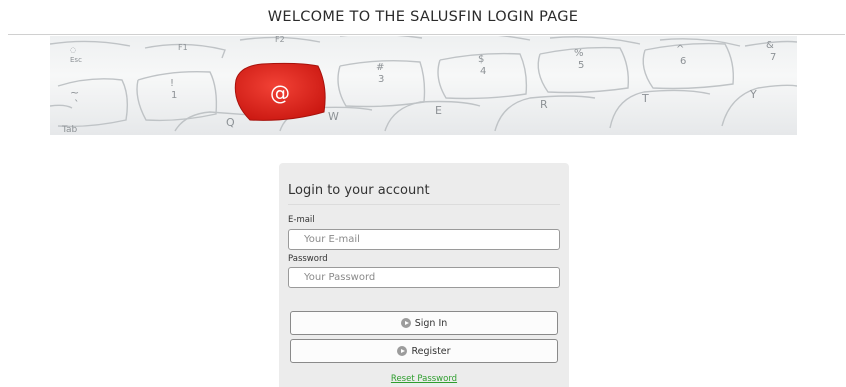 The height and width of the screenshot is (387, 846). I want to click on password-field, so click(424, 277).